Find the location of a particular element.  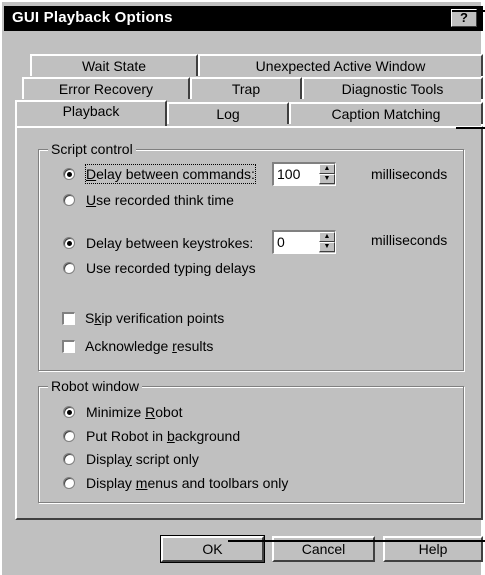

skip-verification-points-label: Skip verification points is located at coordinates (155, 318).